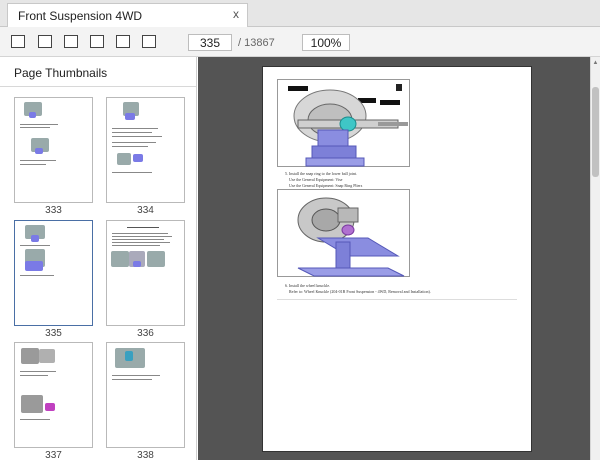 The height and width of the screenshot is (460, 600). What do you see at coordinates (300, 13) in the screenshot?
I see `tab-bar: Front Suspension 4WD x` at bounding box center [300, 13].